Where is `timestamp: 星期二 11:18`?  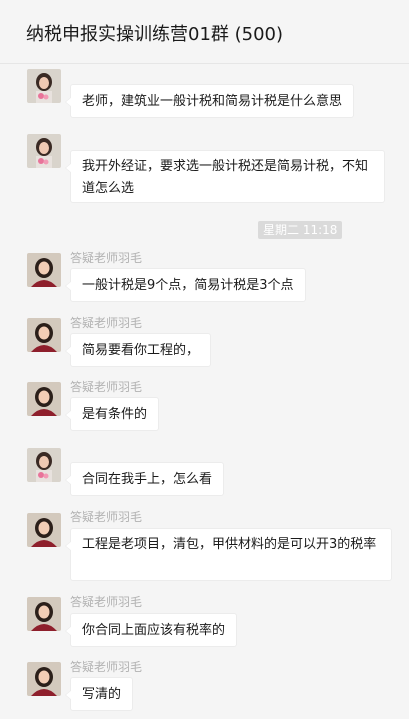 timestamp: 星期二 11:18 is located at coordinates (300, 230).